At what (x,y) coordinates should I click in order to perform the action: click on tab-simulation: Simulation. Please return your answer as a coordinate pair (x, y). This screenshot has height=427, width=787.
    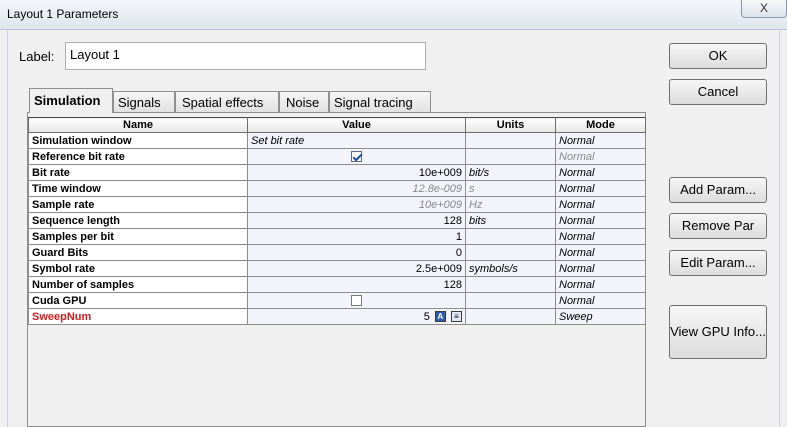
    Looking at the image, I should click on (71, 100).